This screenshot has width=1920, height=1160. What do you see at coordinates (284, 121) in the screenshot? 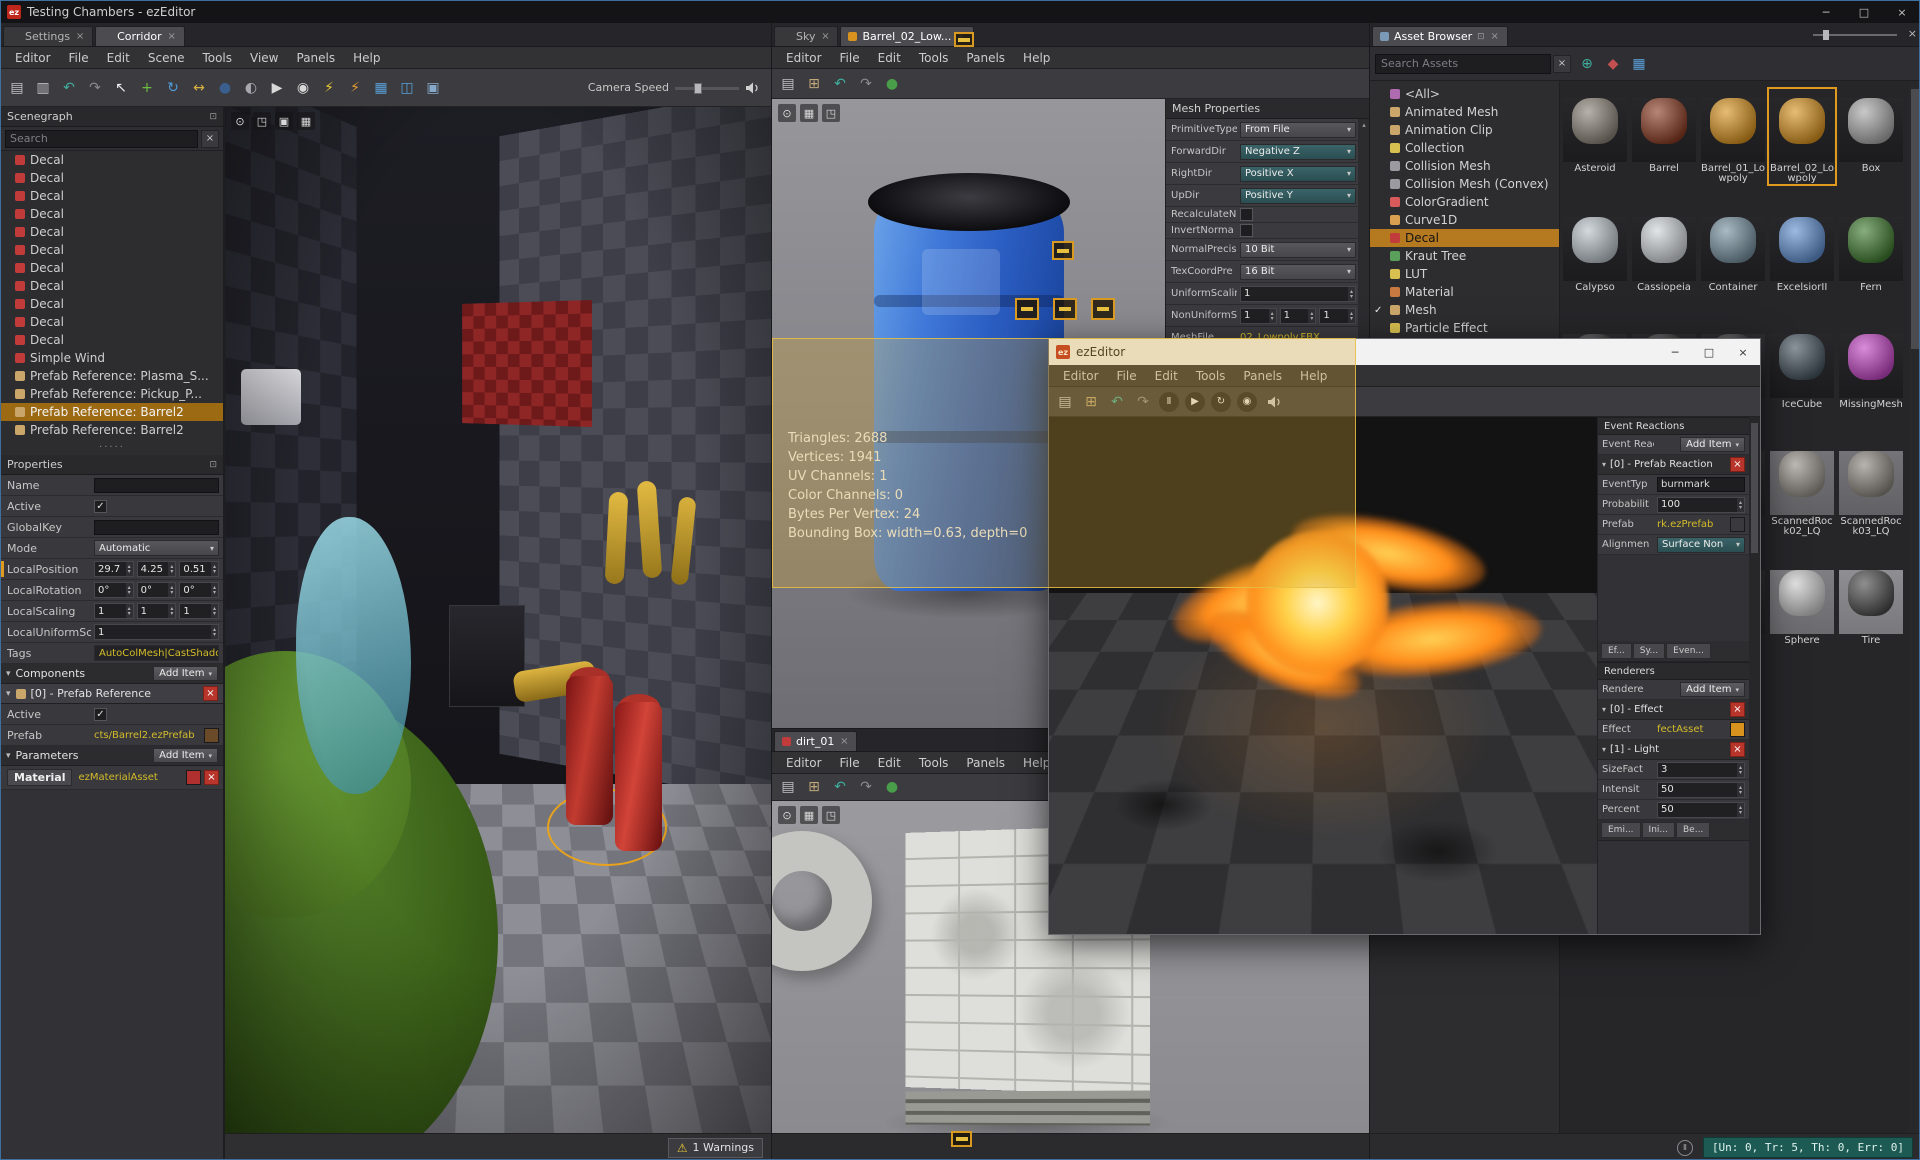
I see `maximize-viewport-icon: ▣` at bounding box center [284, 121].